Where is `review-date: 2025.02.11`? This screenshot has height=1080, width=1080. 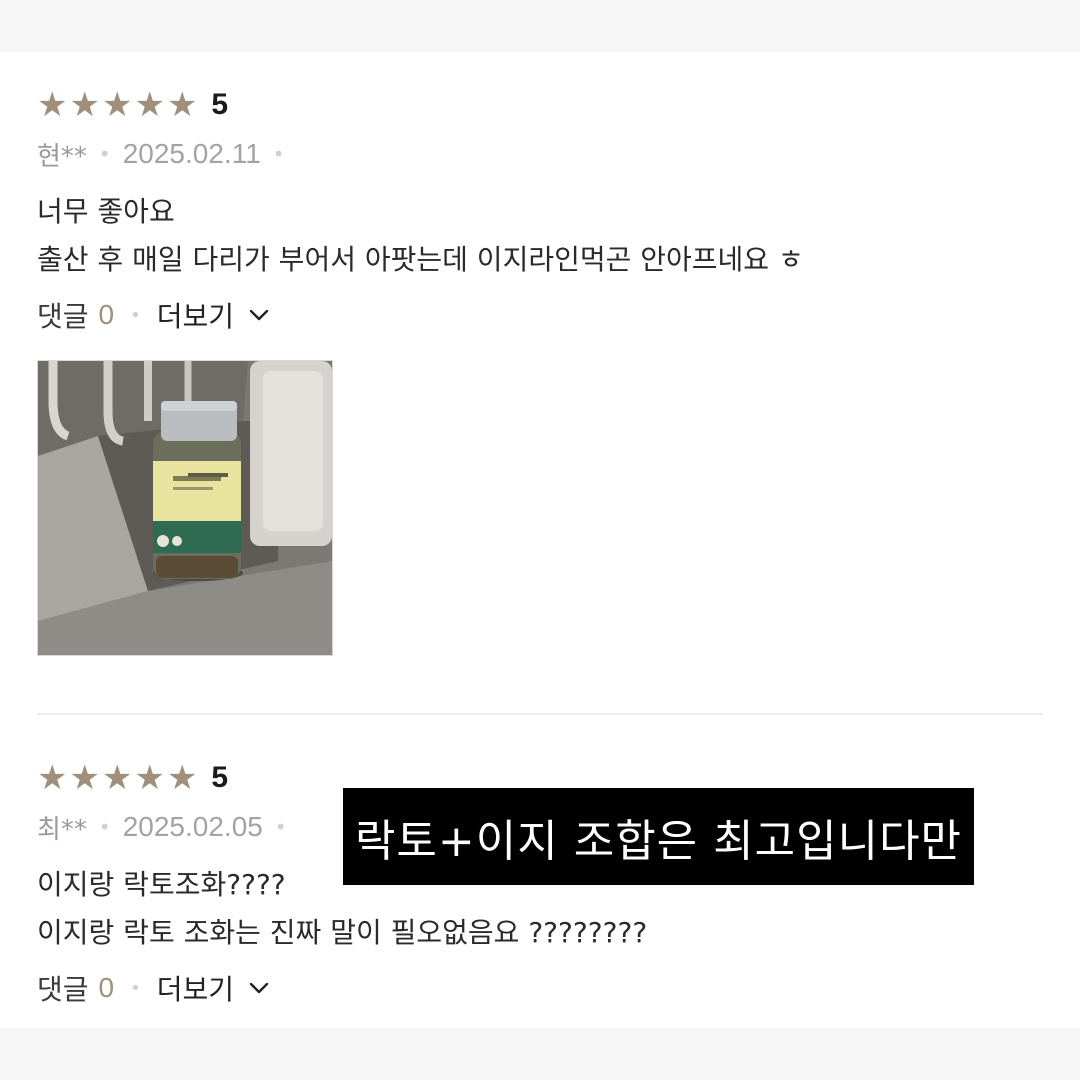 review-date: 2025.02.11 is located at coordinates (191, 153).